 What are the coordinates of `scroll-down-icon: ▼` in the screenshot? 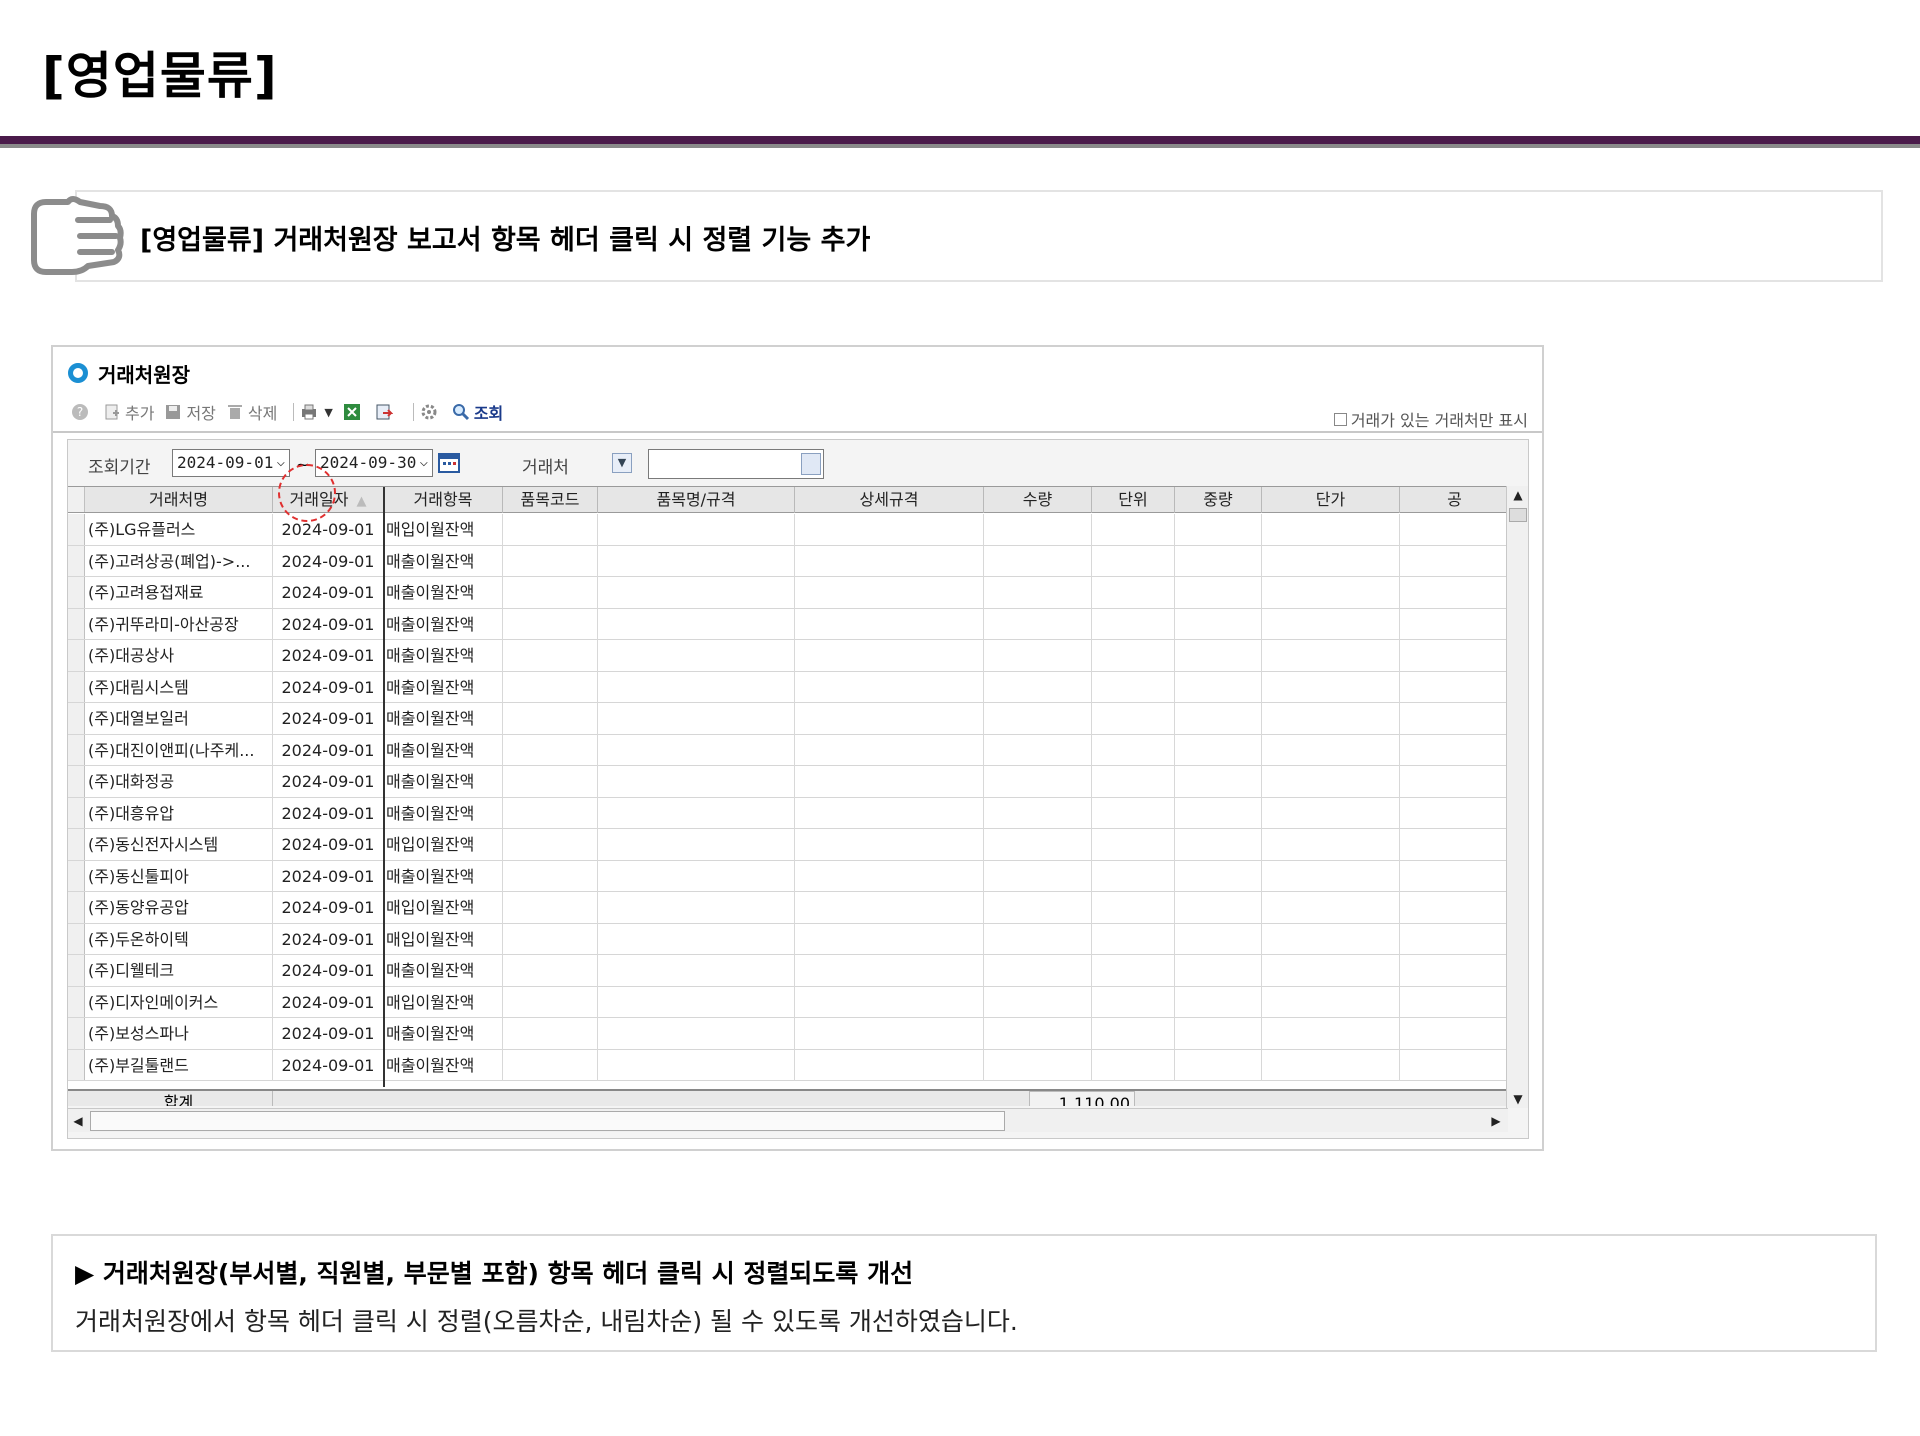 It's located at (1518, 1099).